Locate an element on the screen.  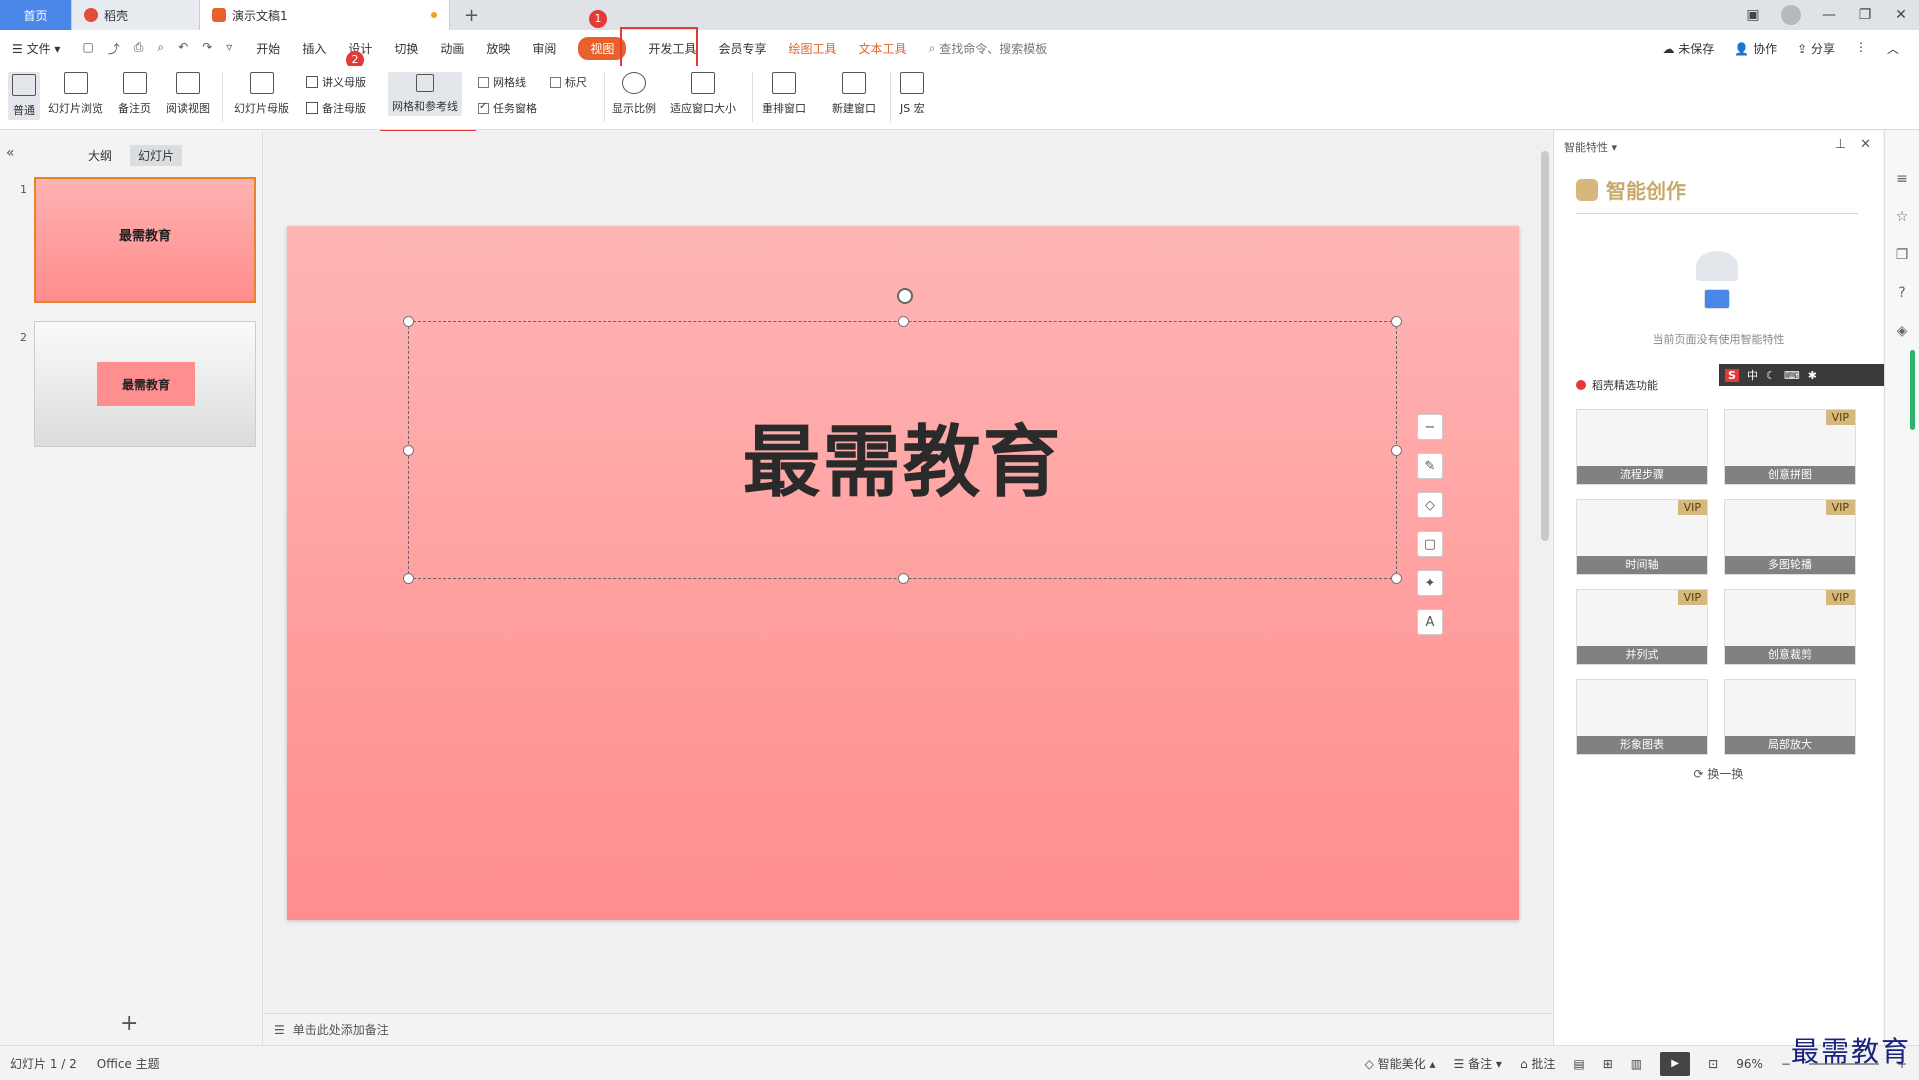
panel-header: 智能特性 ▾ is located at coordinates (1590, 147).